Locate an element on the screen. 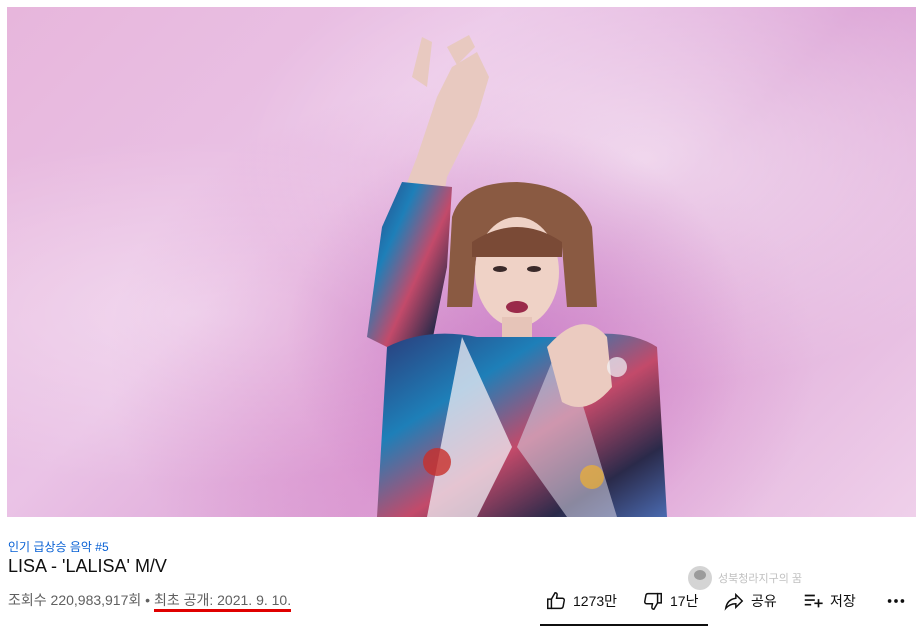  thumbs-down-icon is located at coordinates (653, 601).